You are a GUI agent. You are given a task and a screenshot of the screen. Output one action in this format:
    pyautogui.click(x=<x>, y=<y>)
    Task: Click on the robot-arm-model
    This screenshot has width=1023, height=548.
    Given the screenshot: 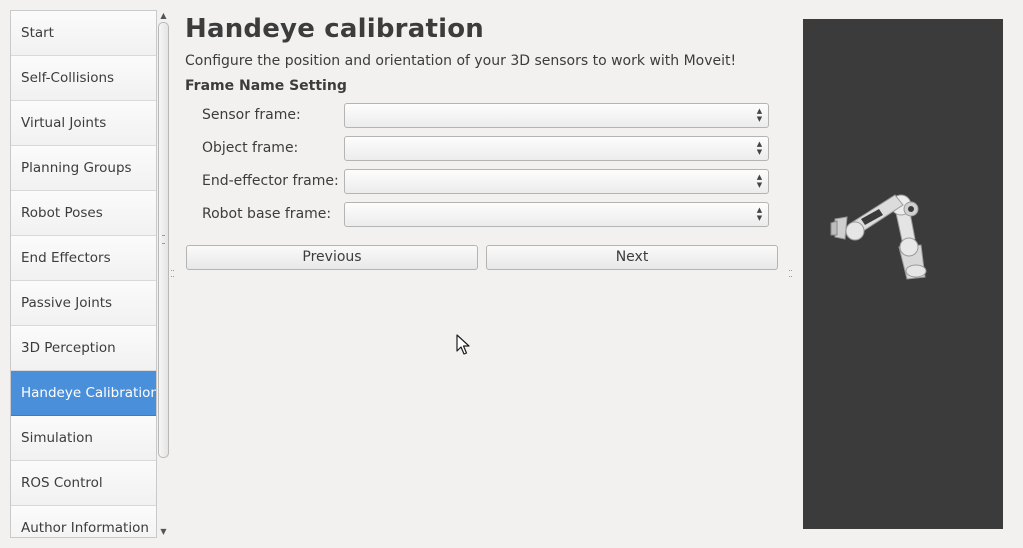 What is the action you would take?
    pyautogui.click(x=878, y=237)
    